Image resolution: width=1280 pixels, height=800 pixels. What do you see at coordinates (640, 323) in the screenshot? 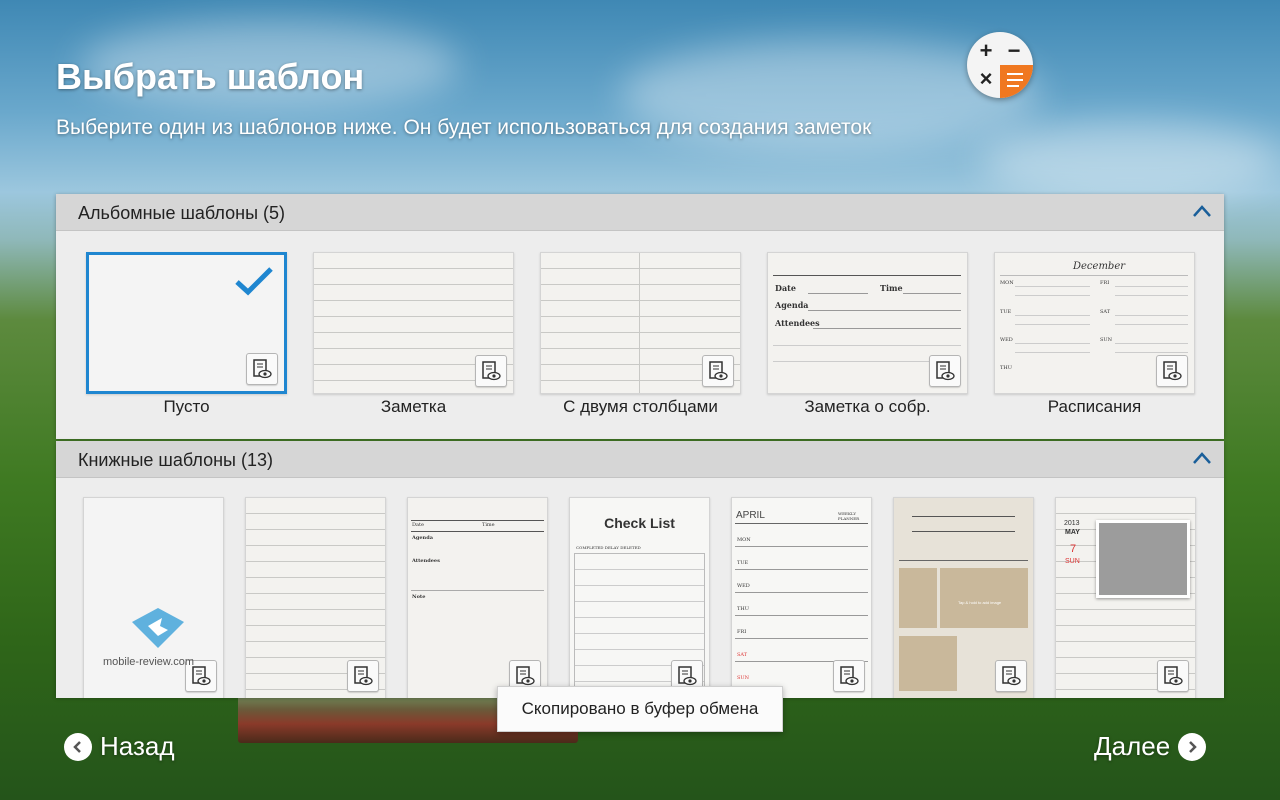
I see `template-two-columns-landscape` at bounding box center [640, 323].